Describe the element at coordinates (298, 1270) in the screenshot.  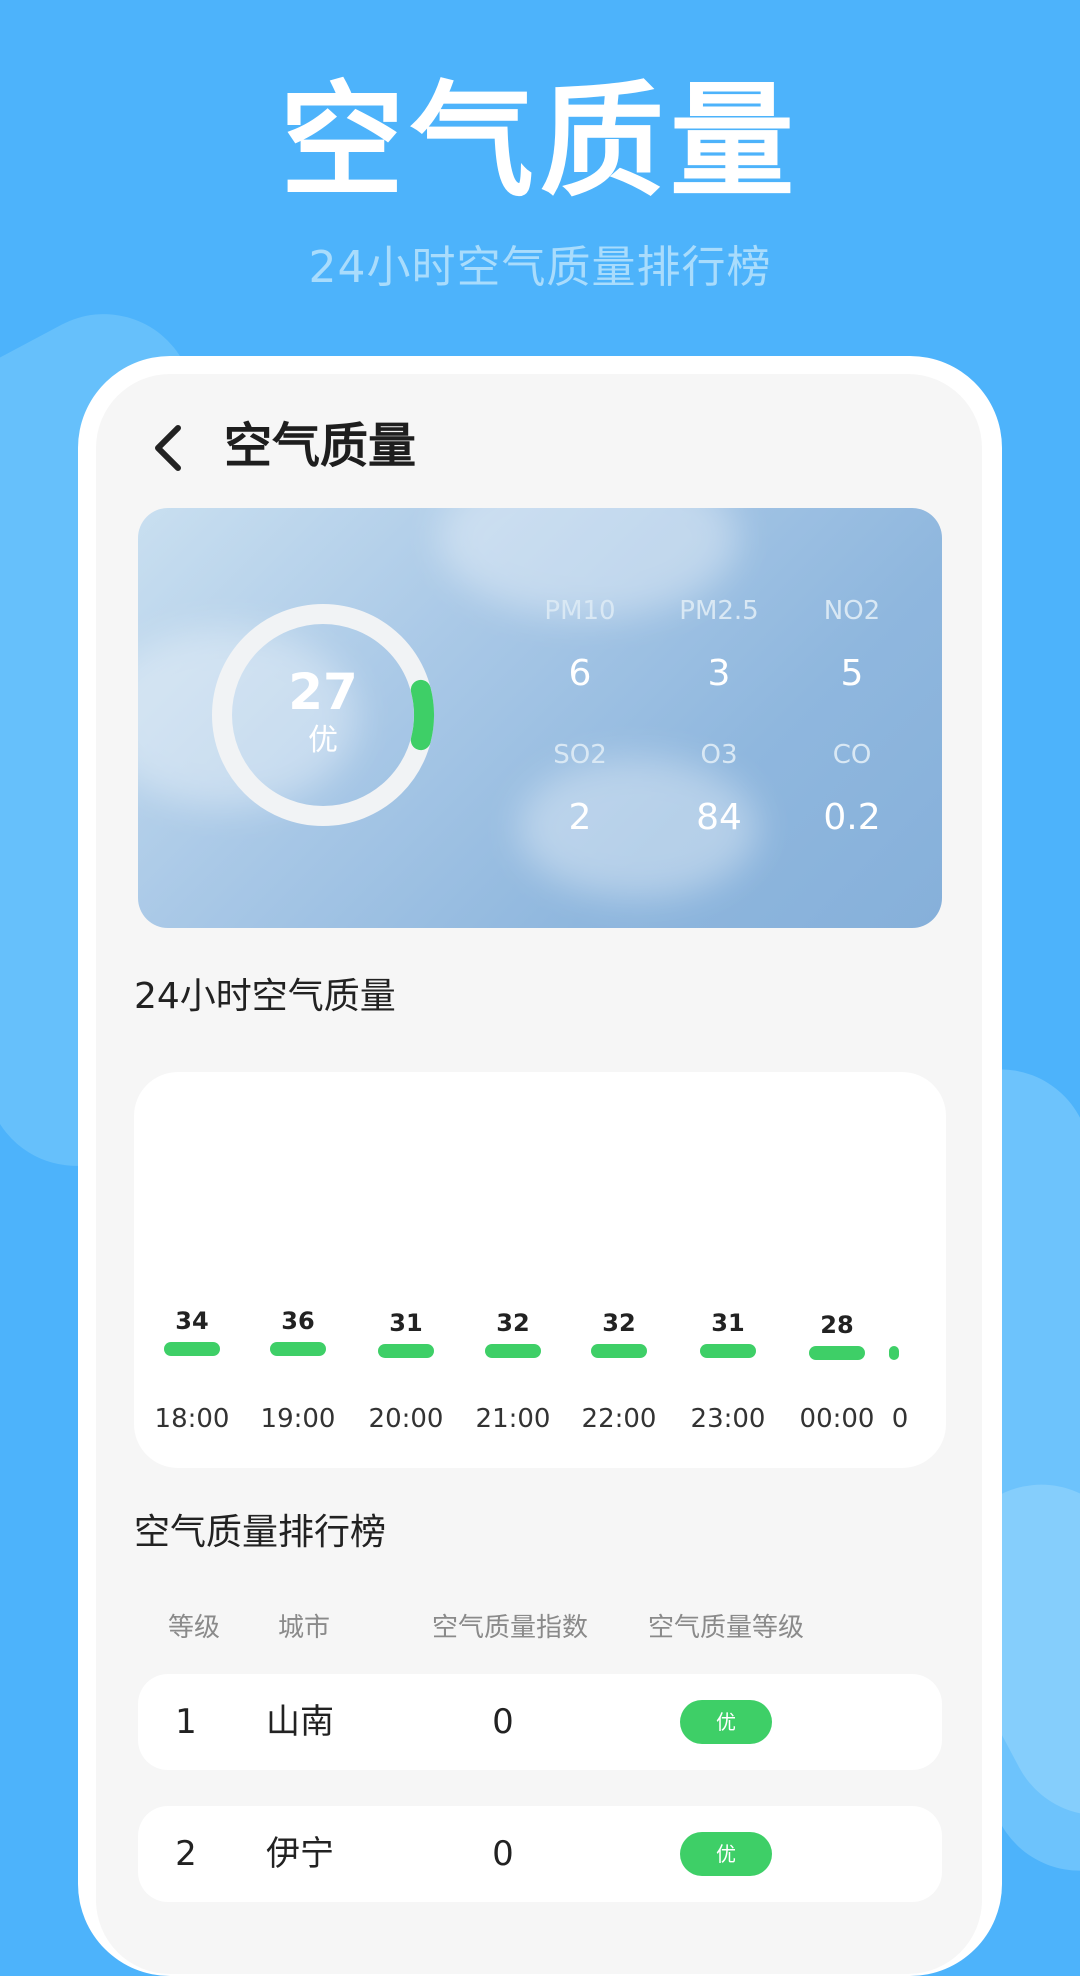
I see `hourly-item: 36 19:00` at that location.